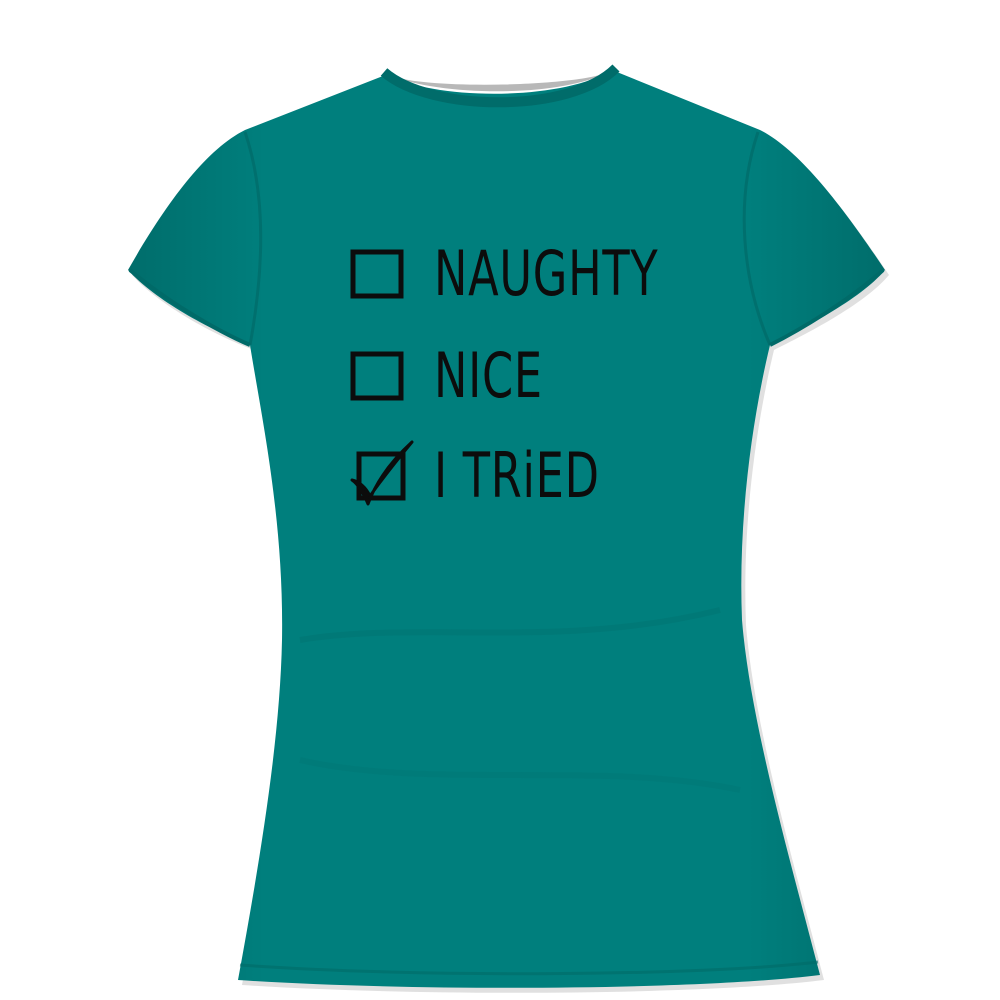 This screenshot has width=1000, height=1000. I want to click on shirt-print: NAUGHTY NICE I TRiED, so click(515, 383).